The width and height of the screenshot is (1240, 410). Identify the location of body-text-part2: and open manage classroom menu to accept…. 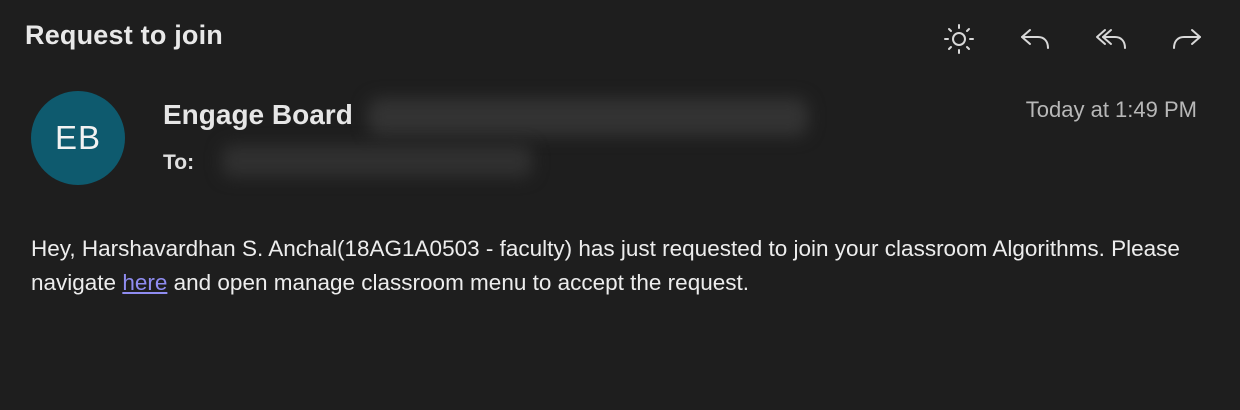
(458, 282).